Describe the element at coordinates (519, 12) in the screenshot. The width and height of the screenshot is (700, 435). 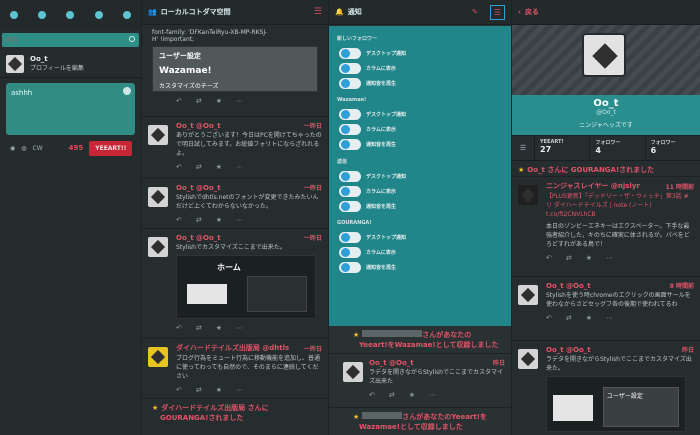
I see `back-icon: ‹` at that location.